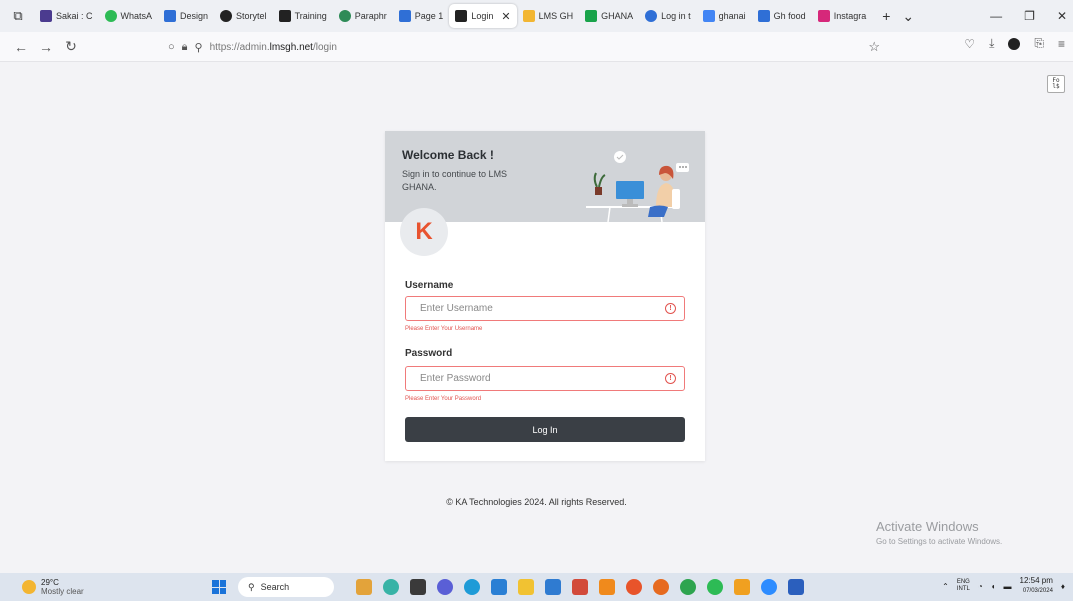 The image size is (1073, 601). Describe the element at coordinates (991, 43) in the screenshot. I see `downloads-icon: ⤓` at that location.